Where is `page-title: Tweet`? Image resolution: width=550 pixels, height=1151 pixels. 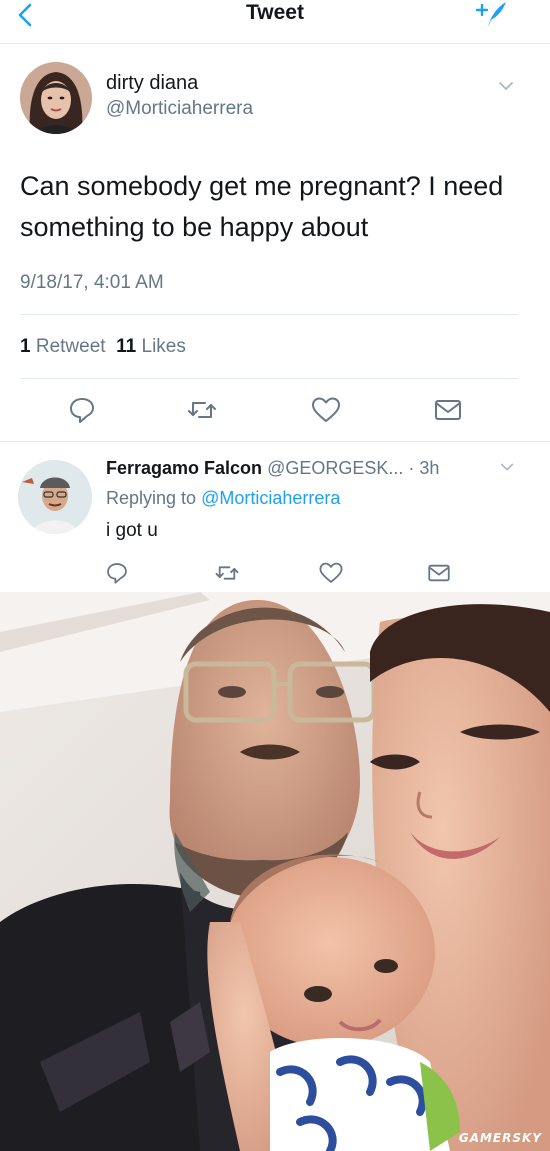 page-title: Tweet is located at coordinates (275, 12).